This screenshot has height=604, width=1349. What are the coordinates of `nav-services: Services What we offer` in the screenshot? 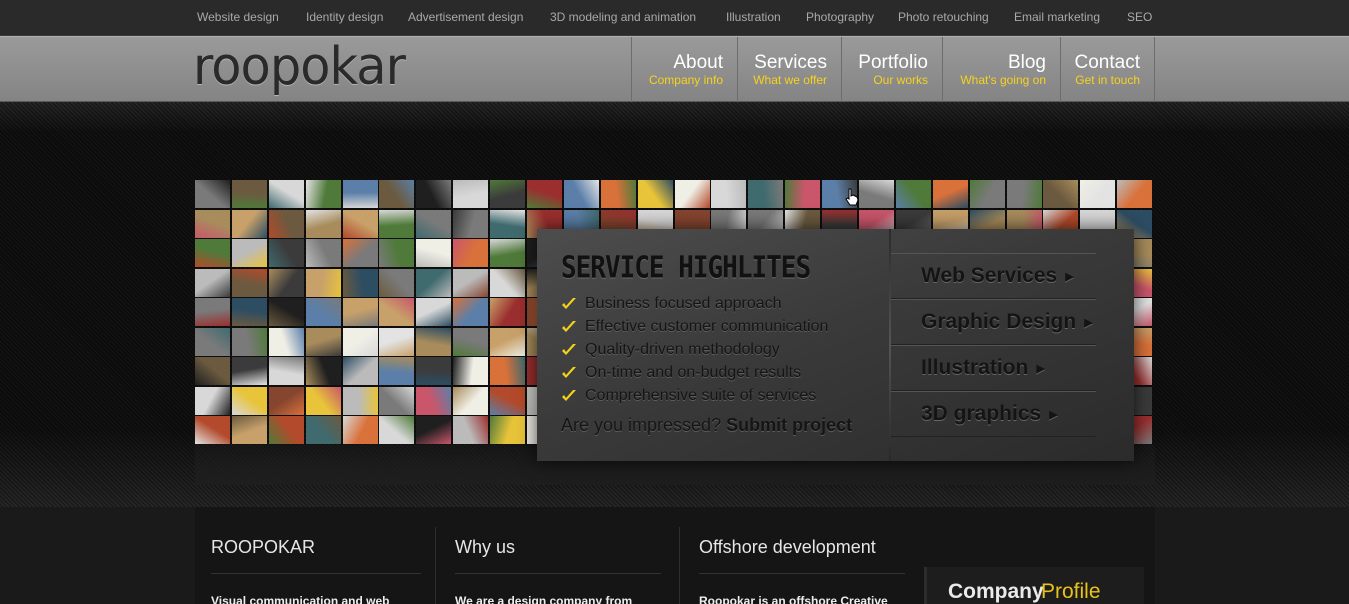 It's located at (789, 69).